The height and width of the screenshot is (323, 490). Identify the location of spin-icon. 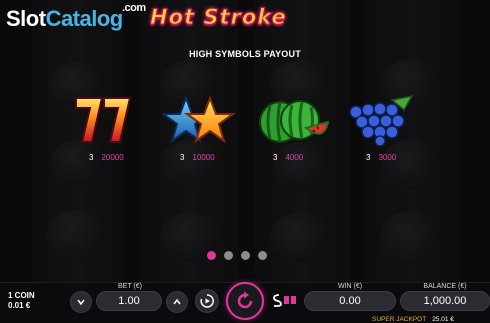
(245, 300).